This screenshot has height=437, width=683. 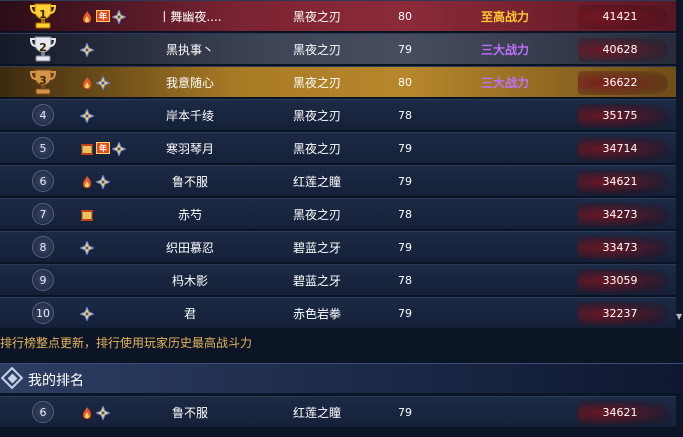 What do you see at coordinates (189, 148) in the screenshot?
I see `player-name: 寒羽琴月` at bounding box center [189, 148].